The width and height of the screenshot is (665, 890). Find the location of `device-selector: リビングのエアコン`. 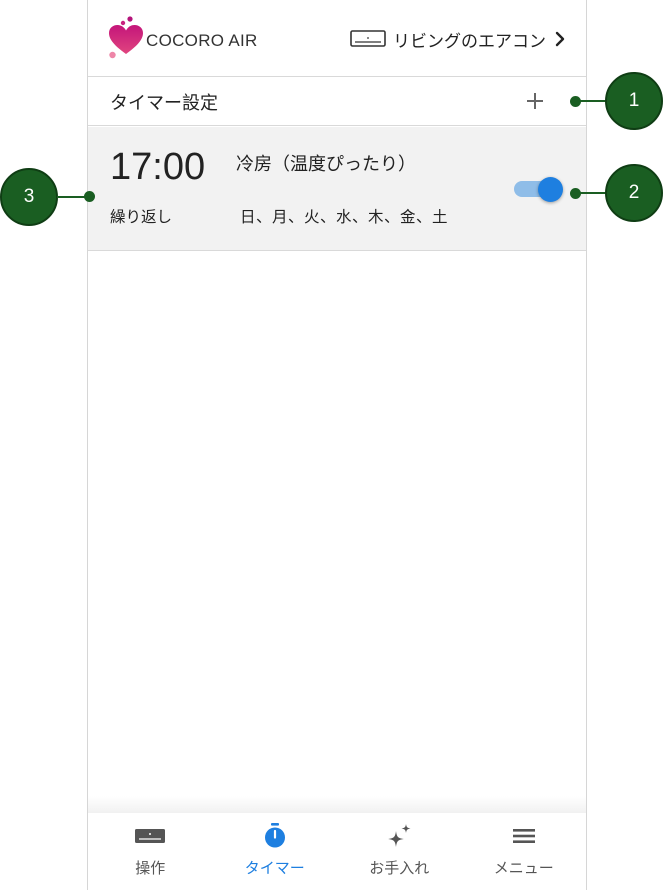

device-selector: リビングのエアコン is located at coordinates (458, 39).